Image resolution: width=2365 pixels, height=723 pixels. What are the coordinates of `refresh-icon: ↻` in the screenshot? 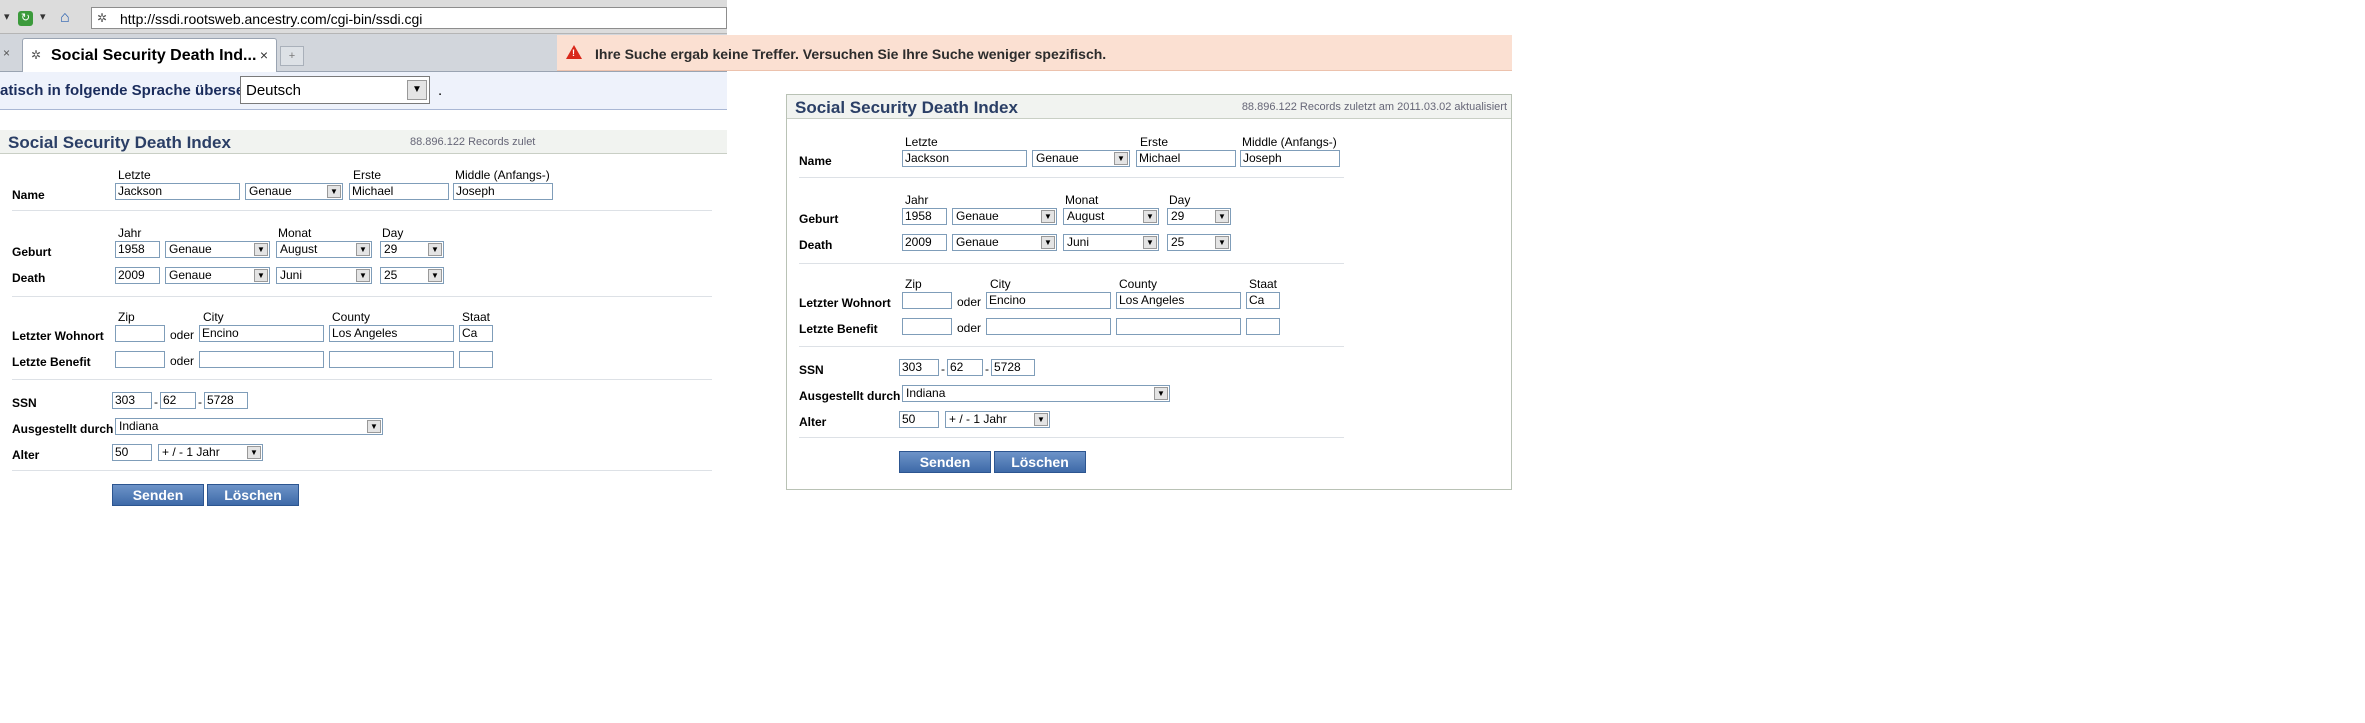 It's located at (25, 18).